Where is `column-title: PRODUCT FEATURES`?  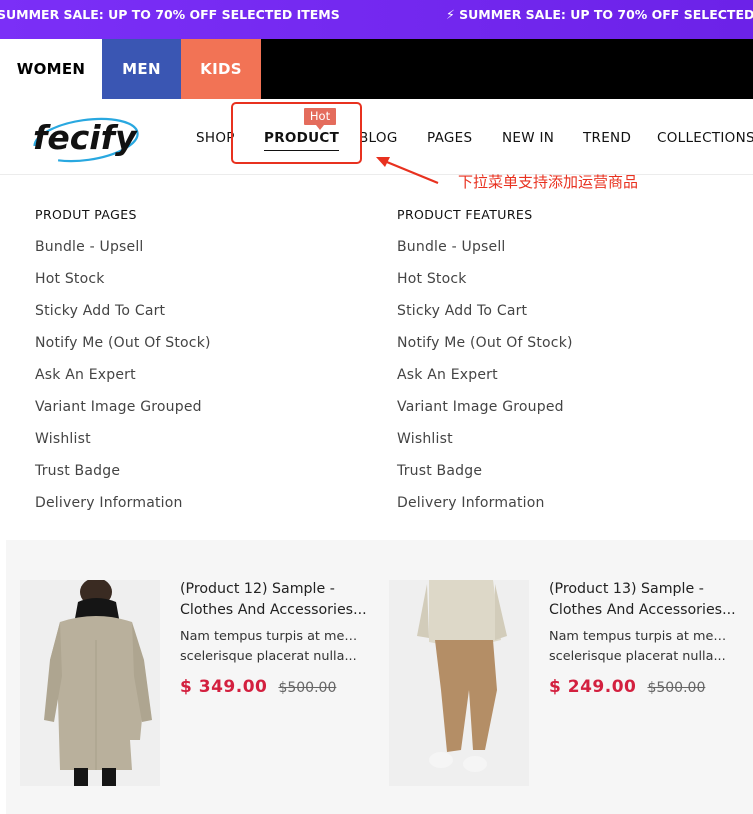 column-title: PRODUCT FEATURES is located at coordinates (465, 214).